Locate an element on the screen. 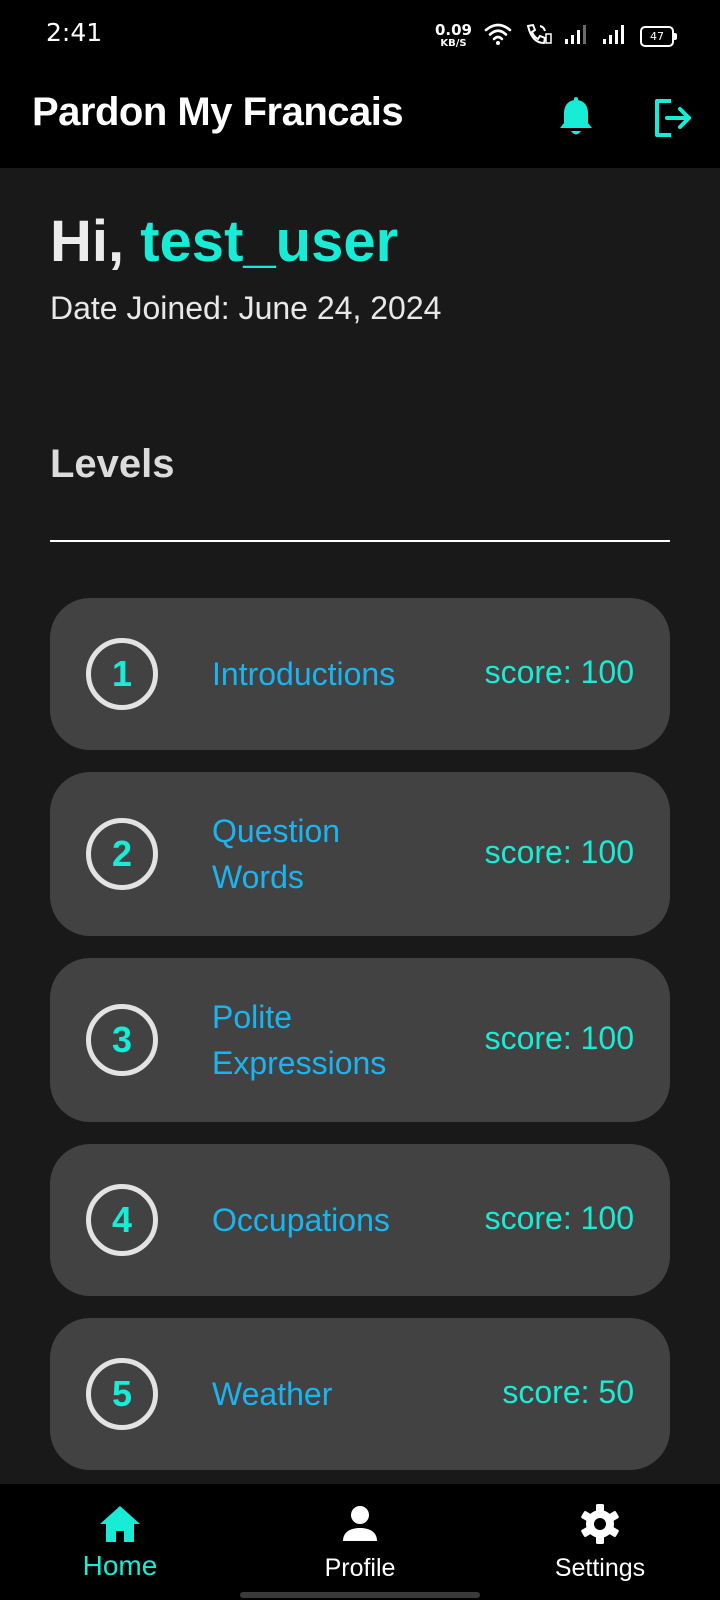 The height and width of the screenshot is (1600, 720). level-card: 2 Question Words score: 100 is located at coordinates (360, 854).